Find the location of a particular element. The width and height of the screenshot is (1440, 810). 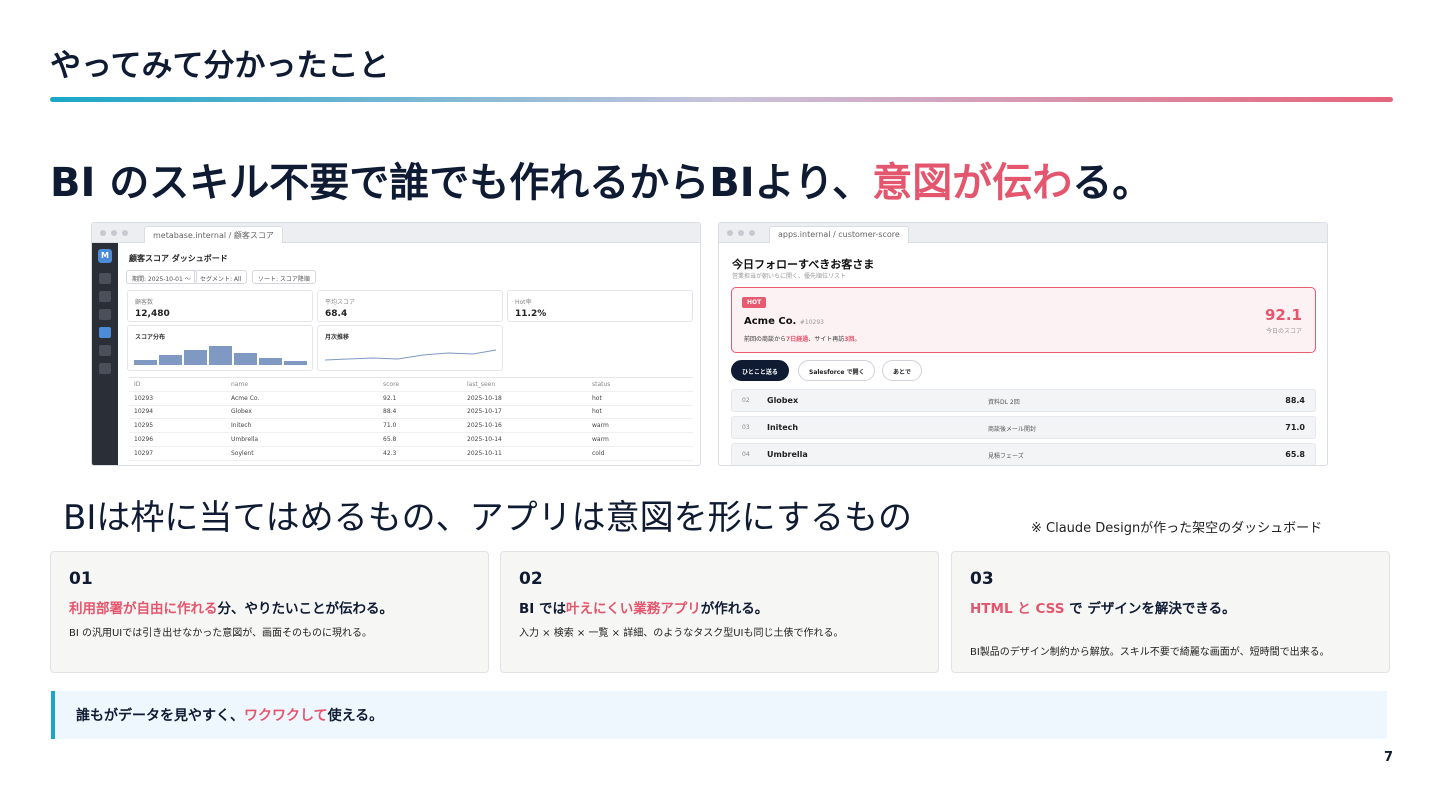

kpi-card: Hot率 11.2% is located at coordinates (600, 306).